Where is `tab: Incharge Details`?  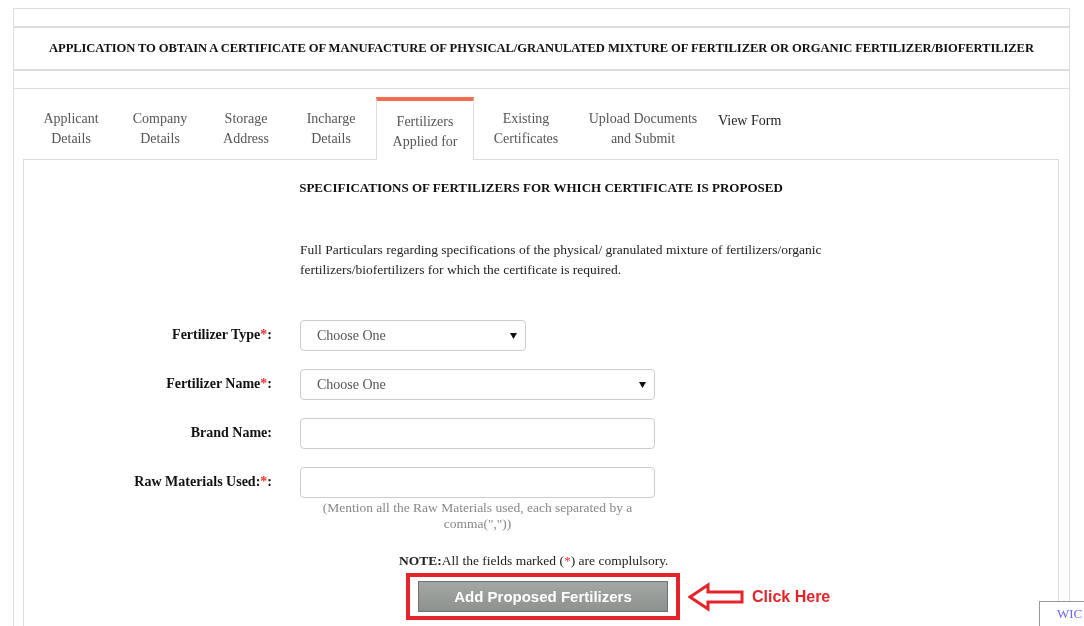 tab: Incharge Details is located at coordinates (331, 127).